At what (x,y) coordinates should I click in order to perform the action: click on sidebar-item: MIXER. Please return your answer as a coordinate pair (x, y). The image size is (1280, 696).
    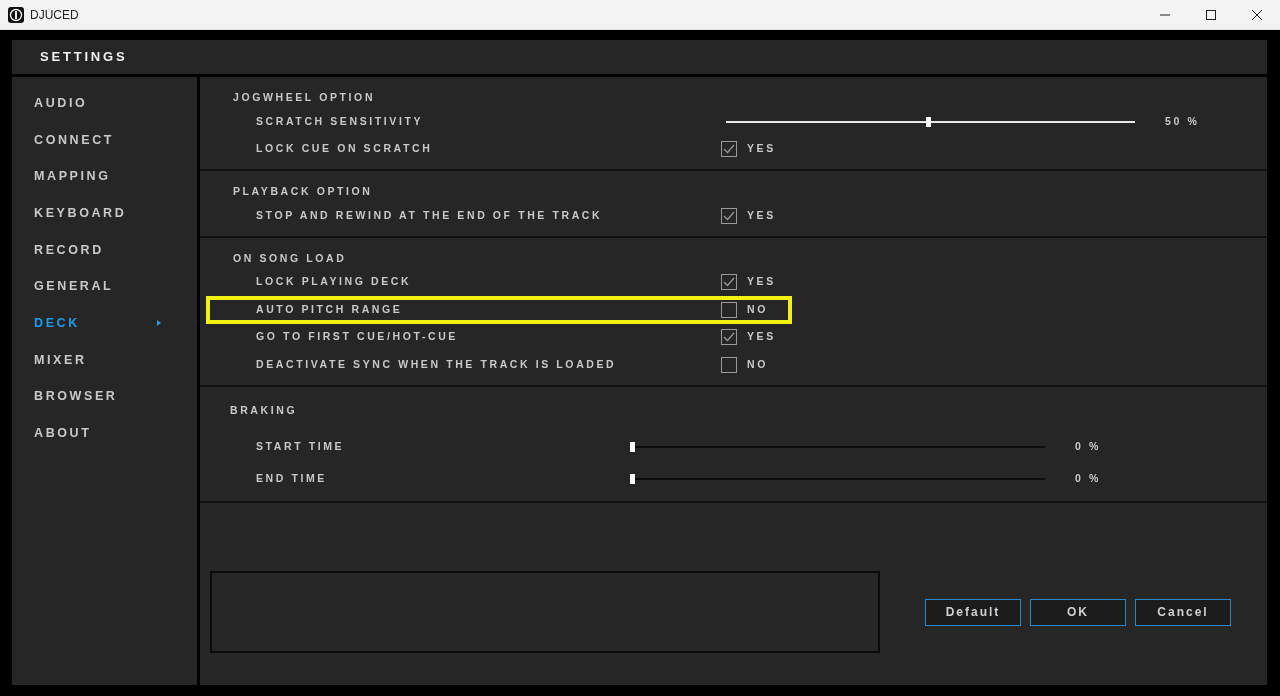
    Looking at the image, I should click on (104, 360).